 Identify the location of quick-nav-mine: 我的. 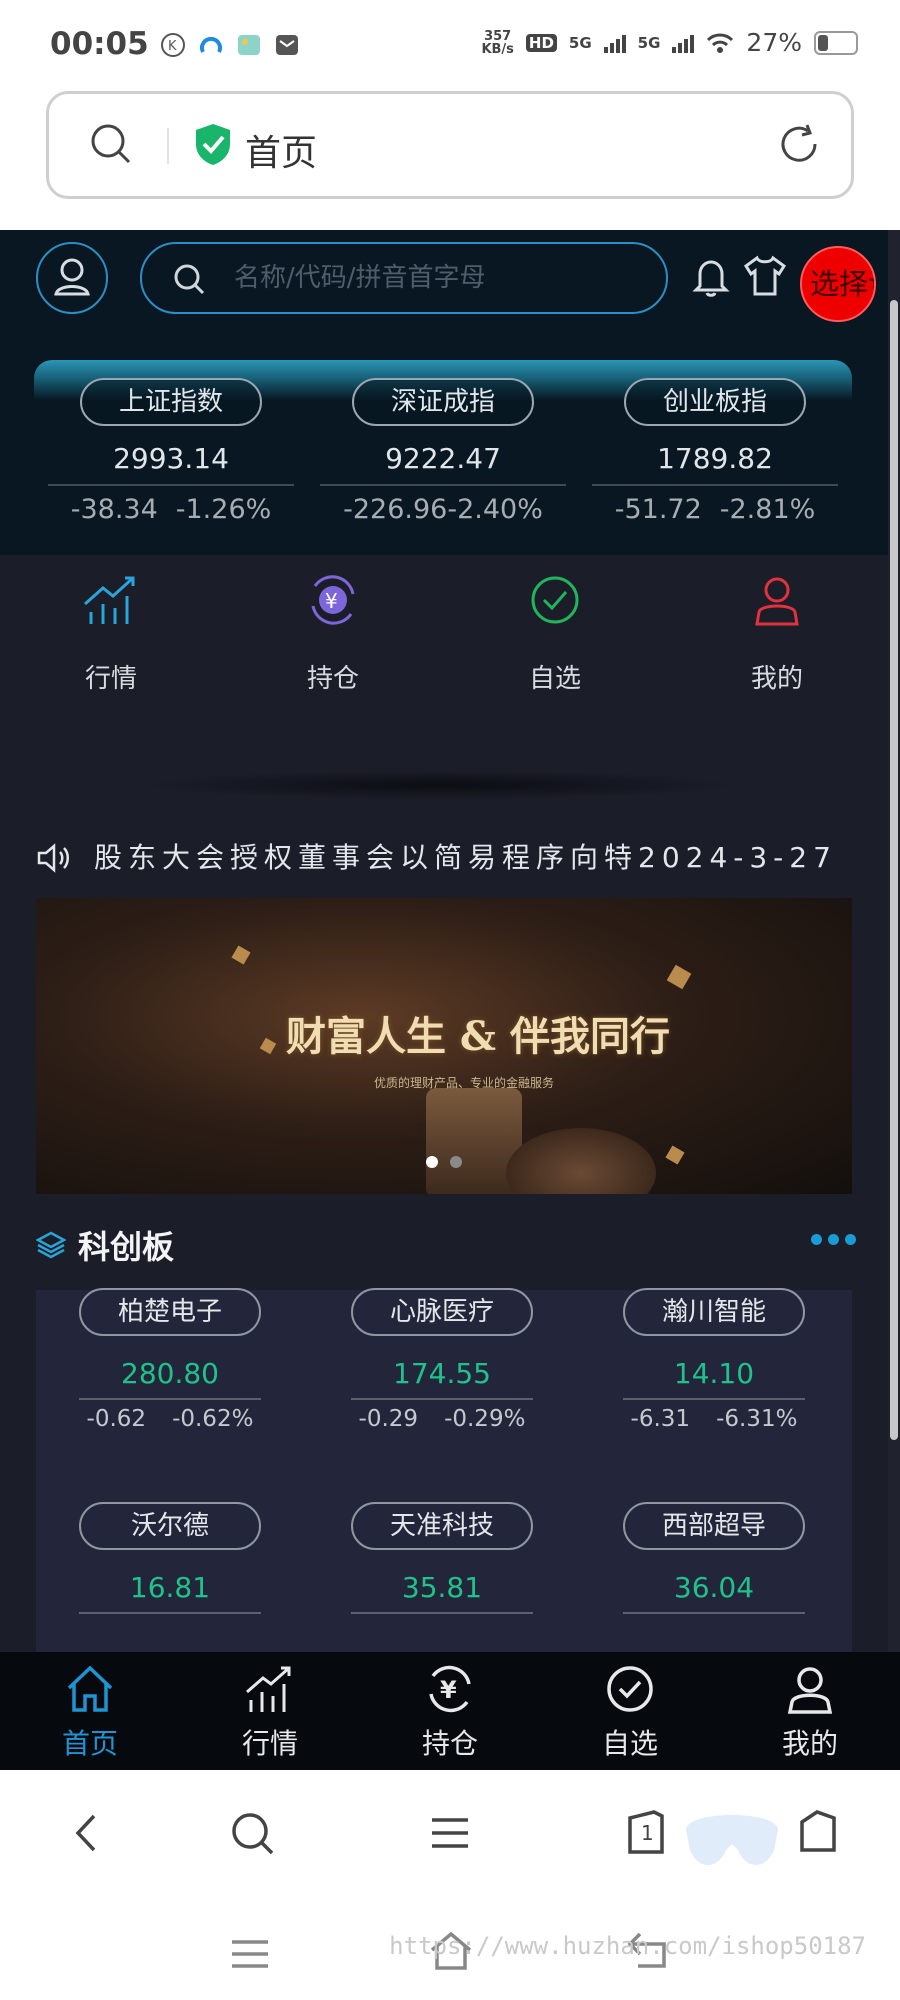
(777, 627).